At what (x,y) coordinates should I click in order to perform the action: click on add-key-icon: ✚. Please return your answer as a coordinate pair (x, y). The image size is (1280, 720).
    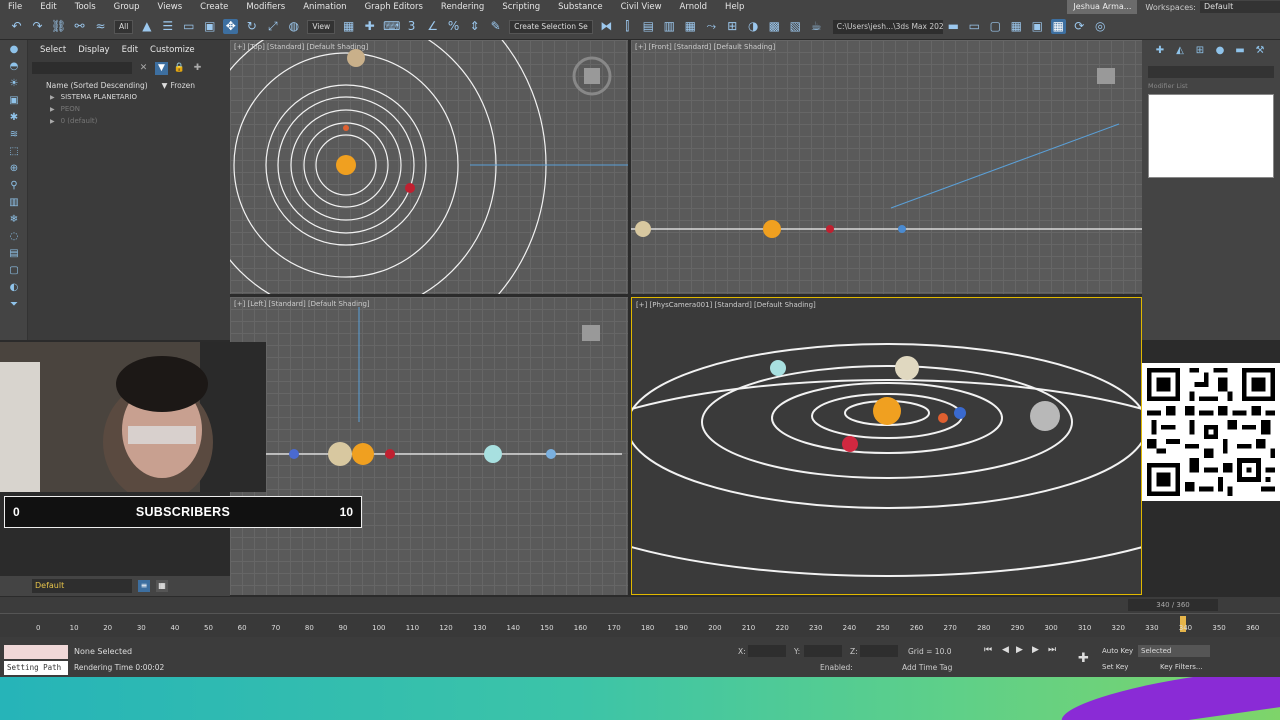
    Looking at the image, I should click on (1083, 658).